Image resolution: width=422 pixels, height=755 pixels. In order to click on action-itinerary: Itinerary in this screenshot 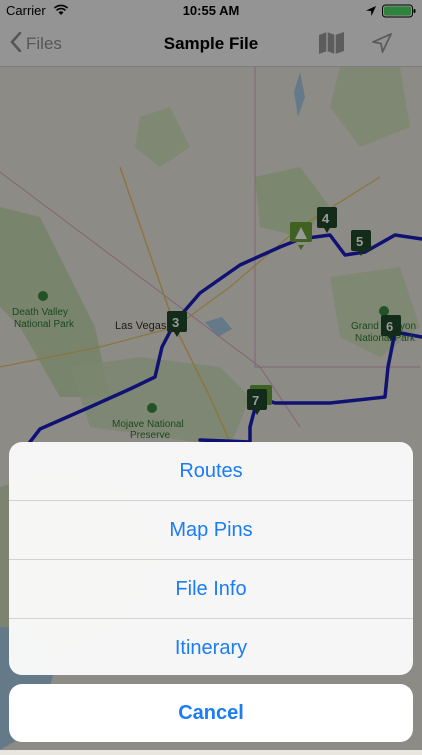, I will do `click(211, 647)`.